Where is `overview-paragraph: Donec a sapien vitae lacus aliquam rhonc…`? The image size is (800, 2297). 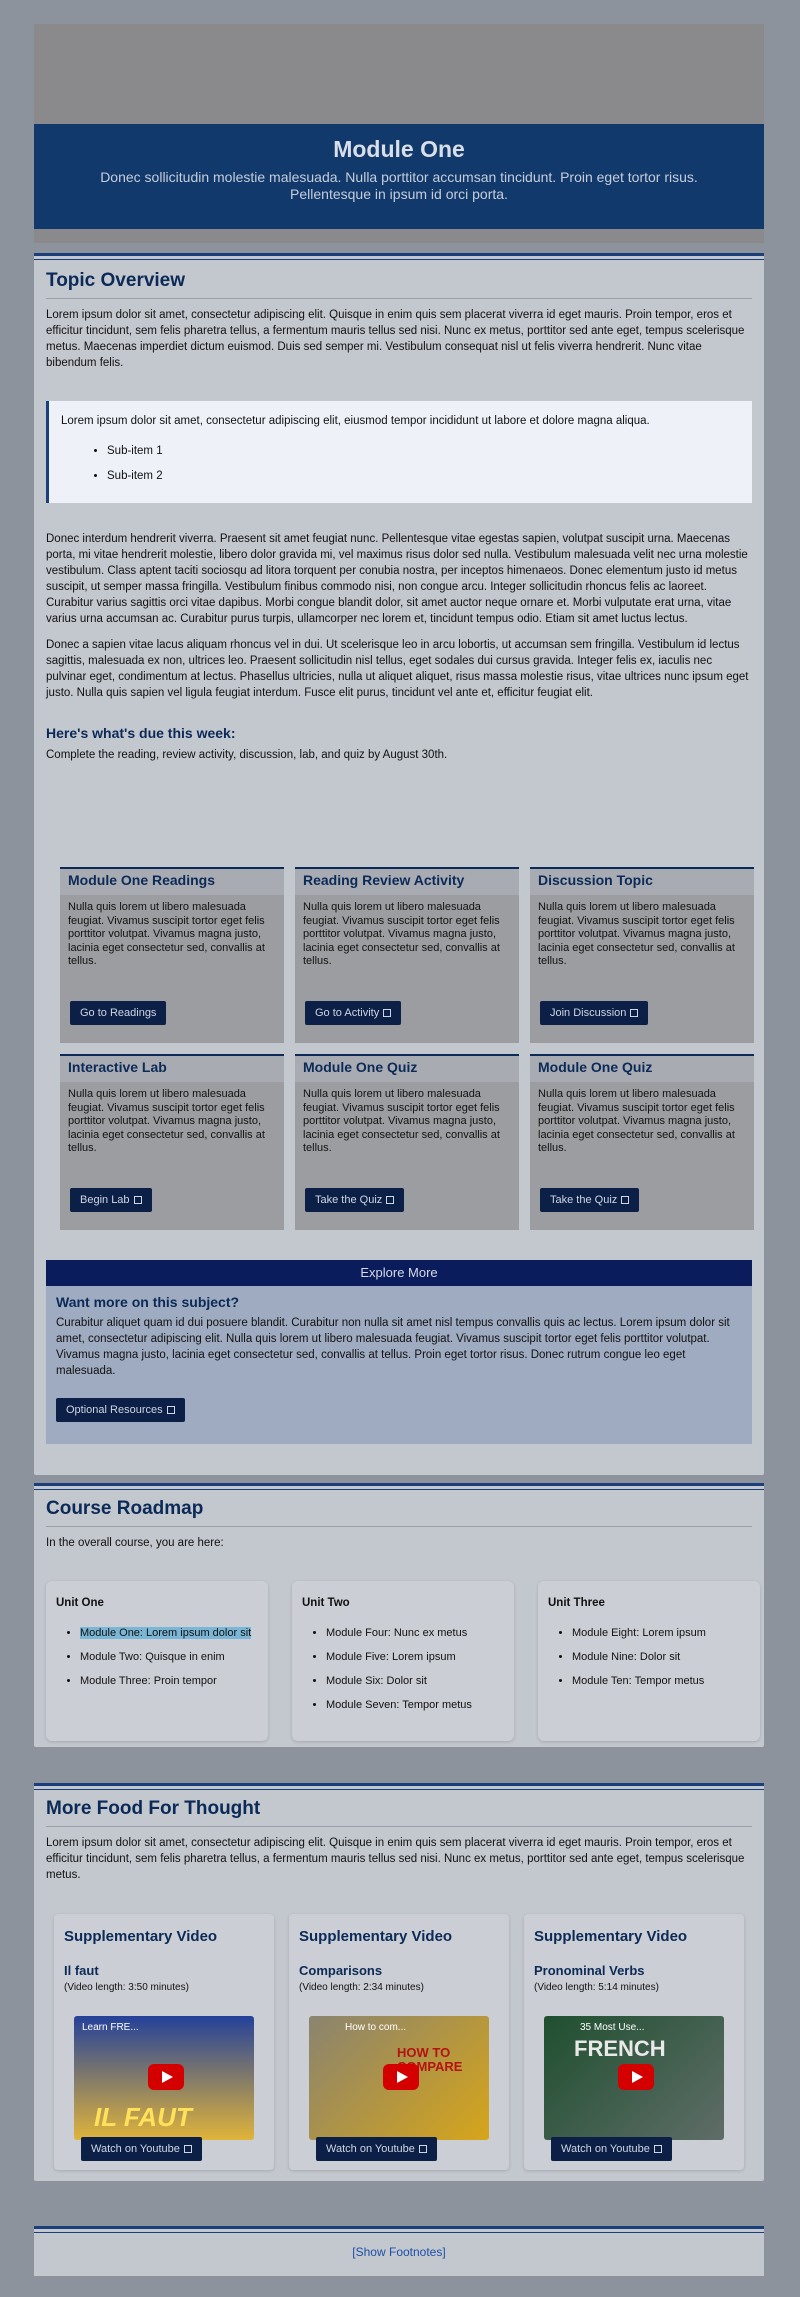
overview-paragraph: Donec a sapien vitae lacus aliquam rhonc… is located at coordinates (397, 669).